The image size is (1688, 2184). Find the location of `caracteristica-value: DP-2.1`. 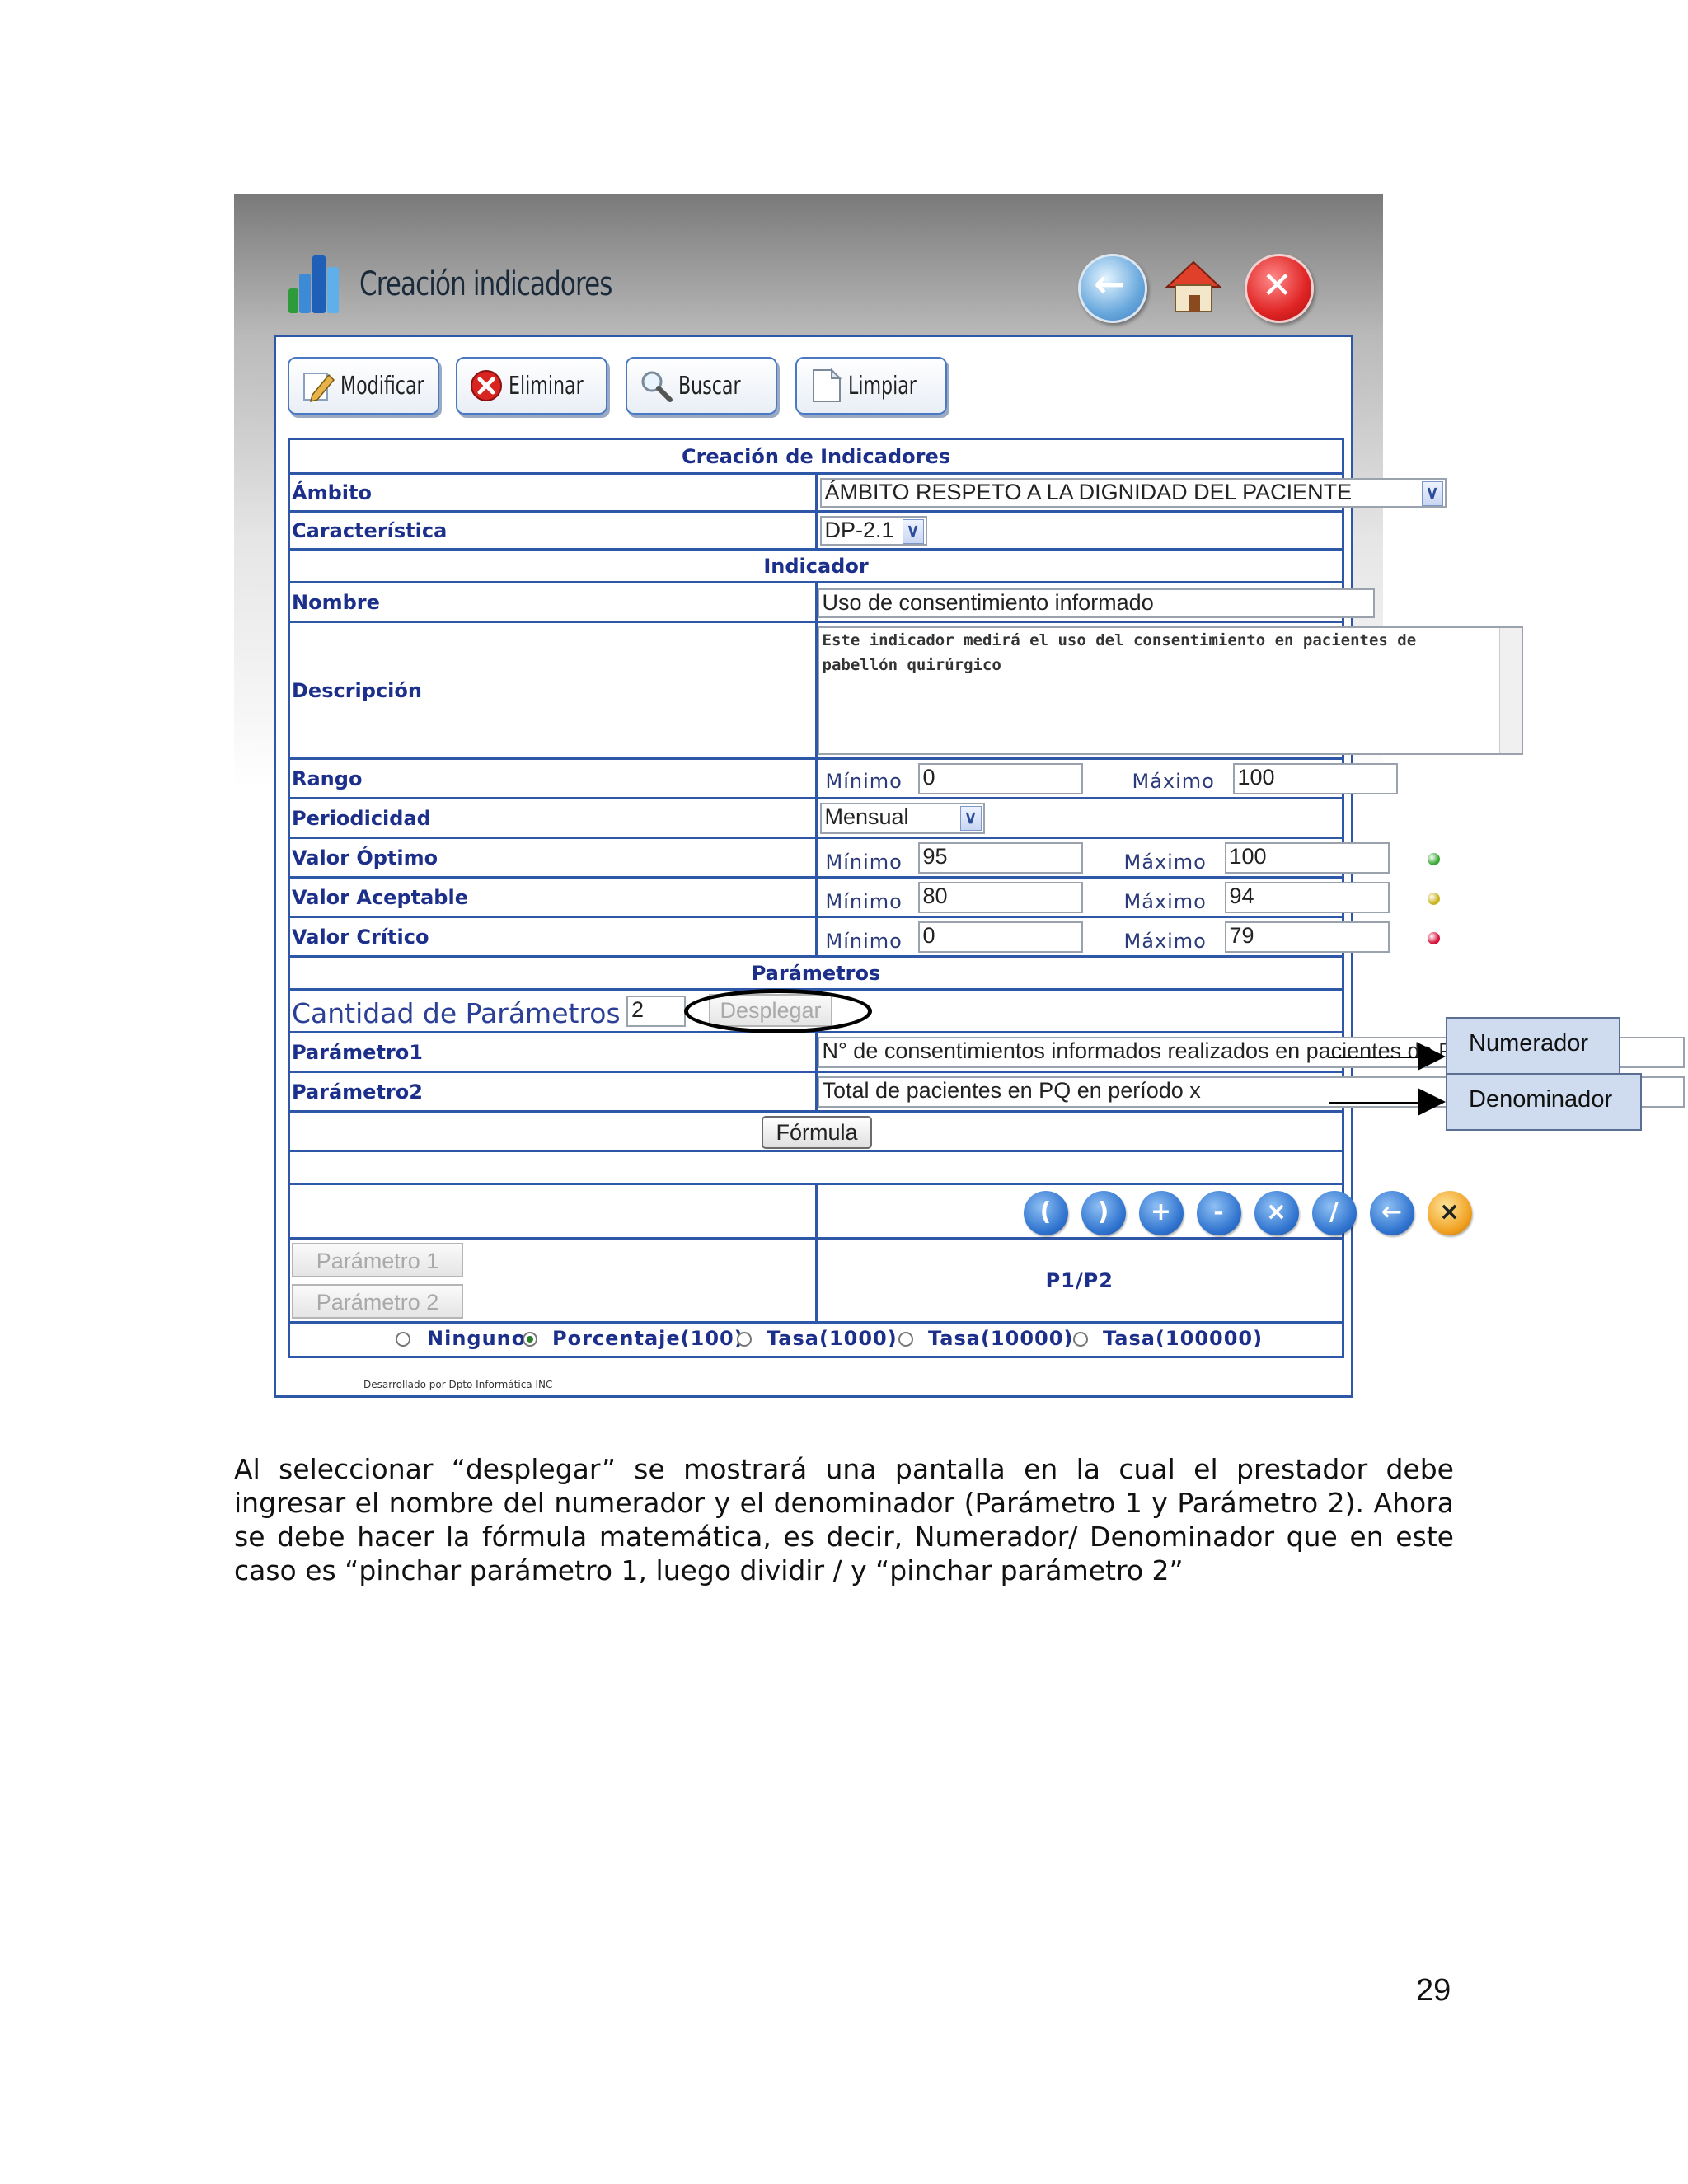

caracteristica-value: DP-2.1 is located at coordinates (859, 530).